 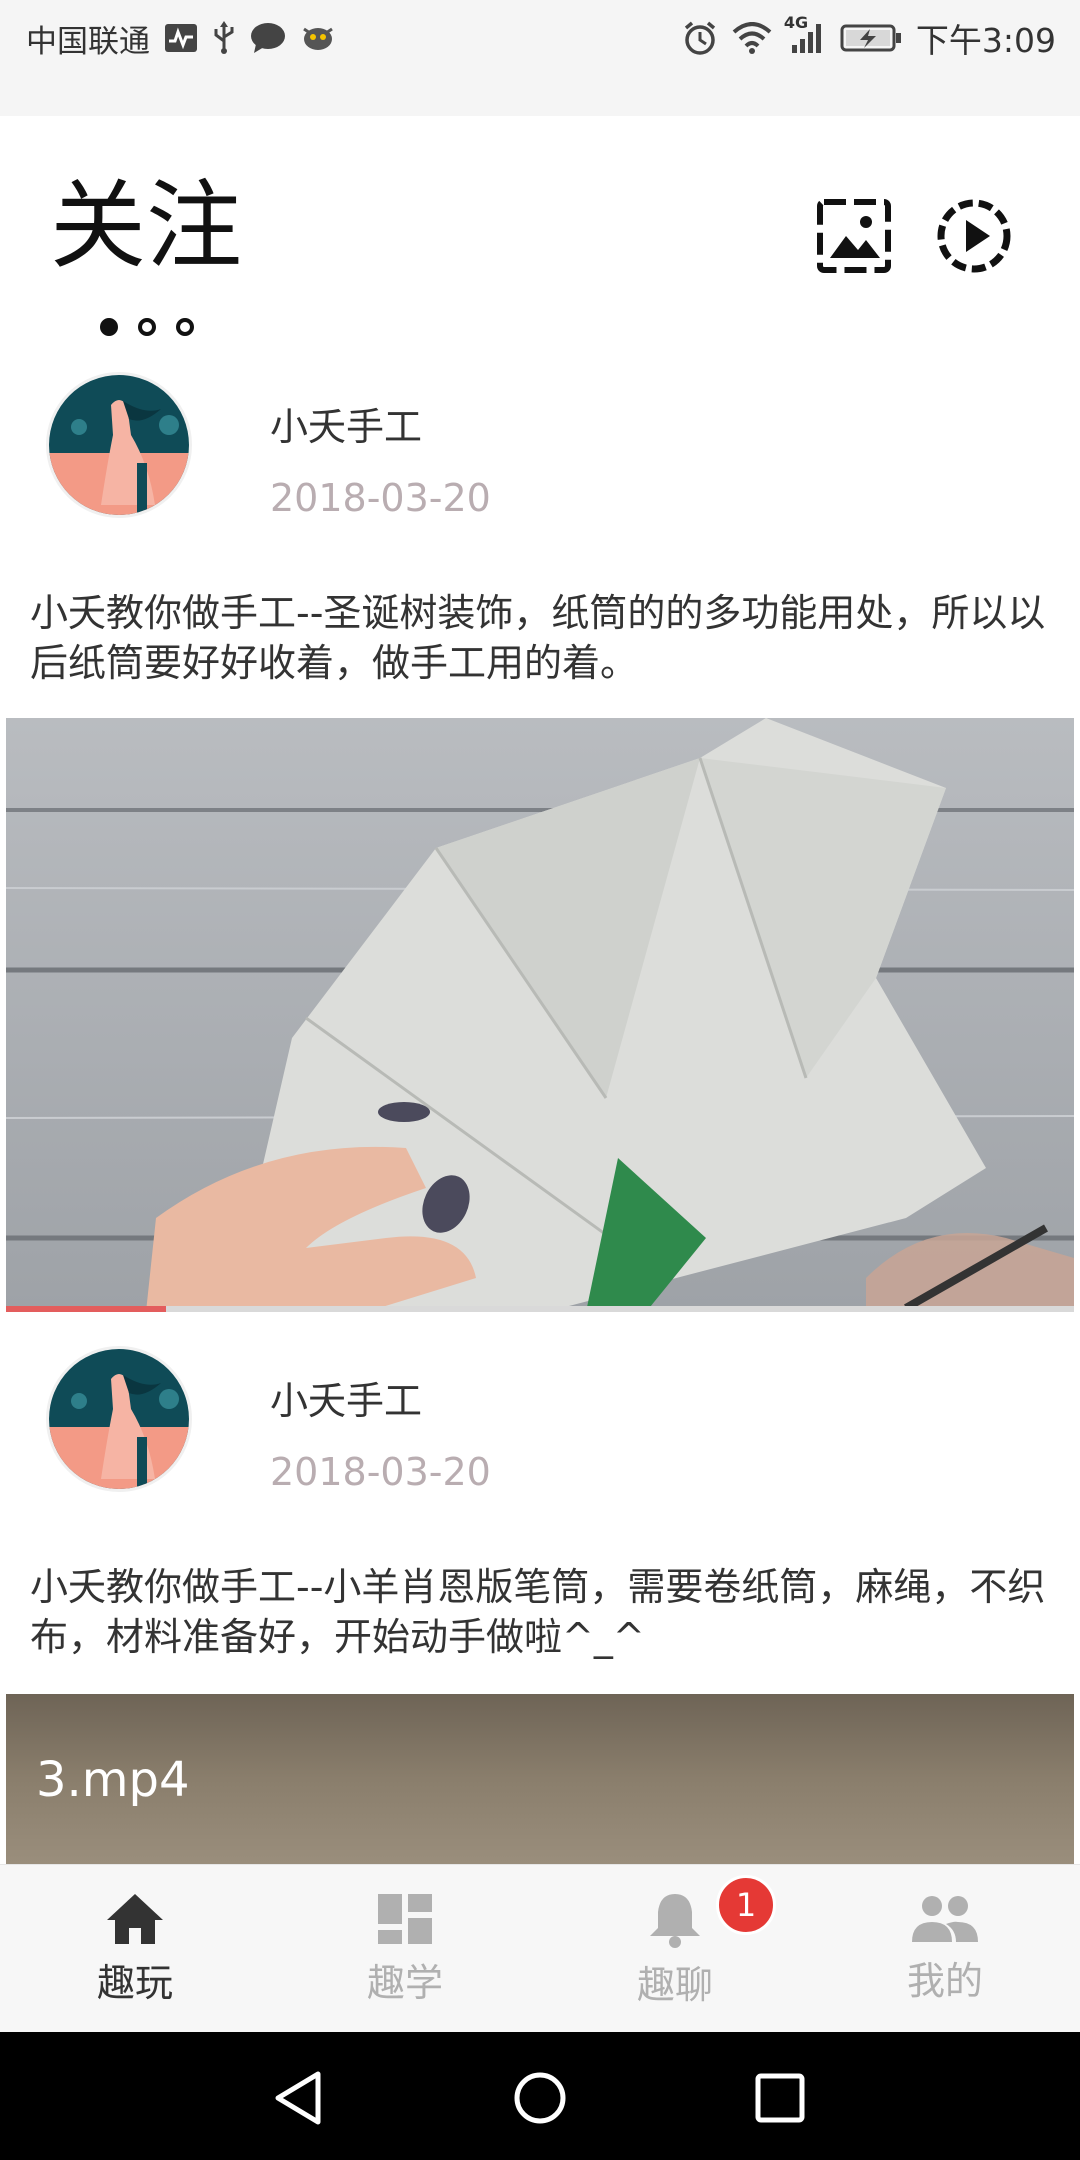 What do you see at coordinates (268, 38) in the screenshot?
I see `chat-icon` at bounding box center [268, 38].